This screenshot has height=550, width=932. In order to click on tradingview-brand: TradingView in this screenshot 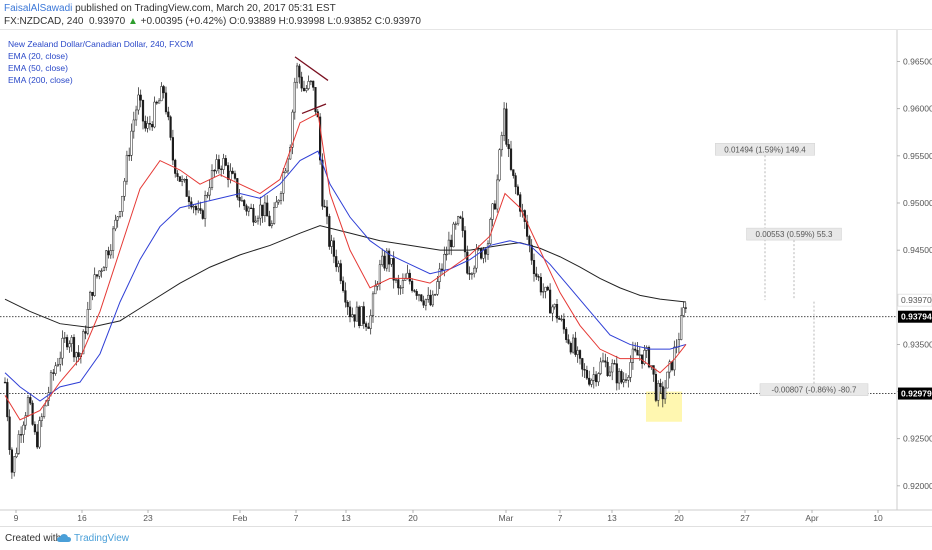, I will do `click(101, 538)`.